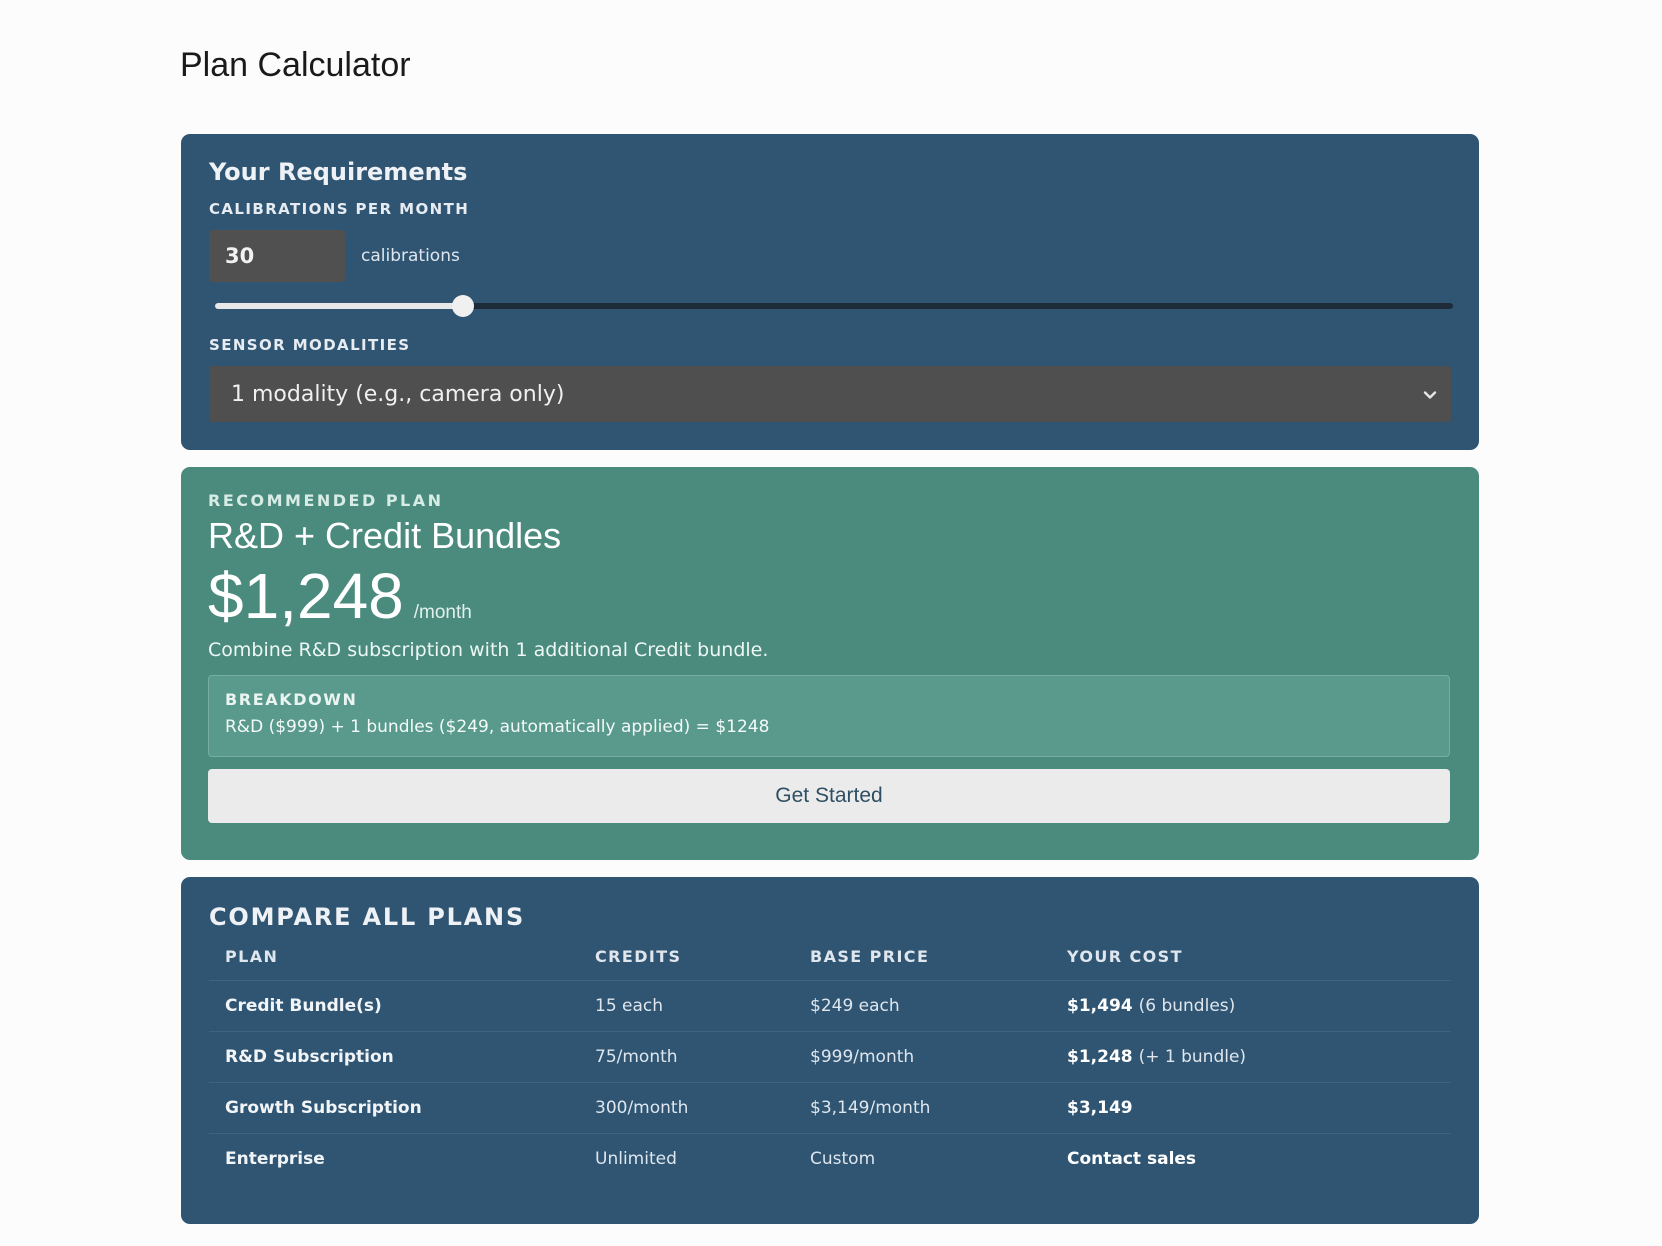 This screenshot has height=1246, width=1662. I want to click on column-header-credits: CREDITS, so click(638, 956).